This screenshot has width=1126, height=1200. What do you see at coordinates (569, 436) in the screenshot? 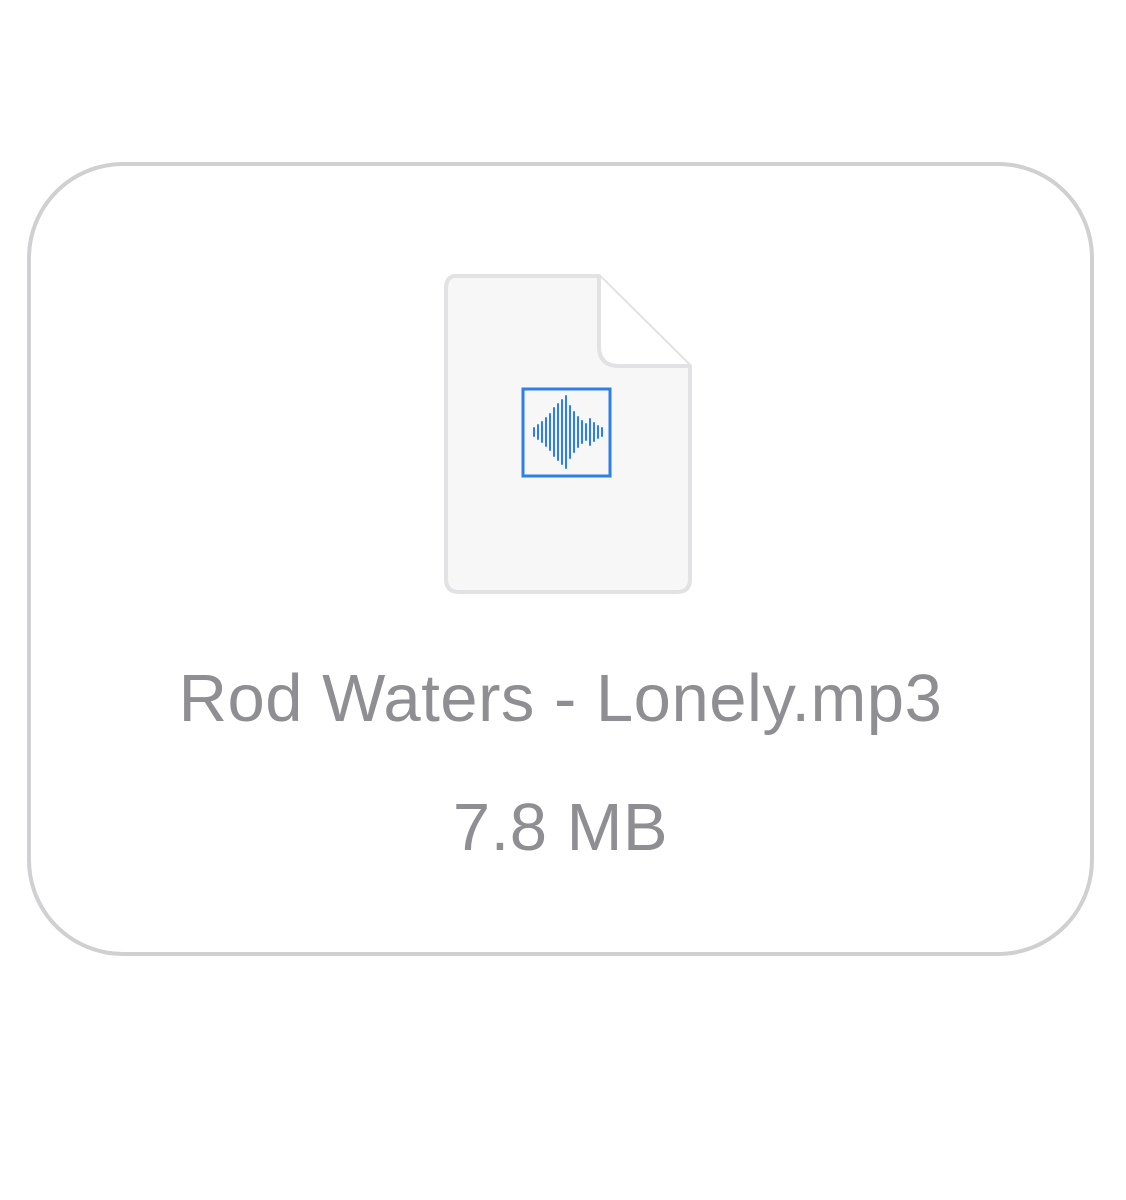
I see `audio-file-icon` at bounding box center [569, 436].